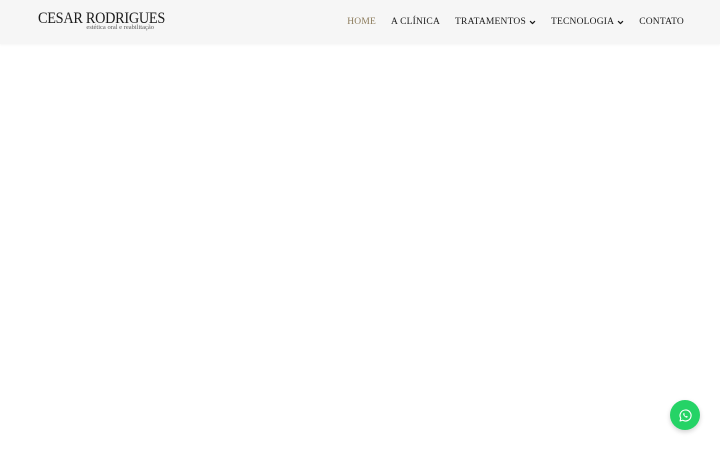 The image size is (720, 450). I want to click on nav-item-label: TECNOLOGIA, so click(582, 22).